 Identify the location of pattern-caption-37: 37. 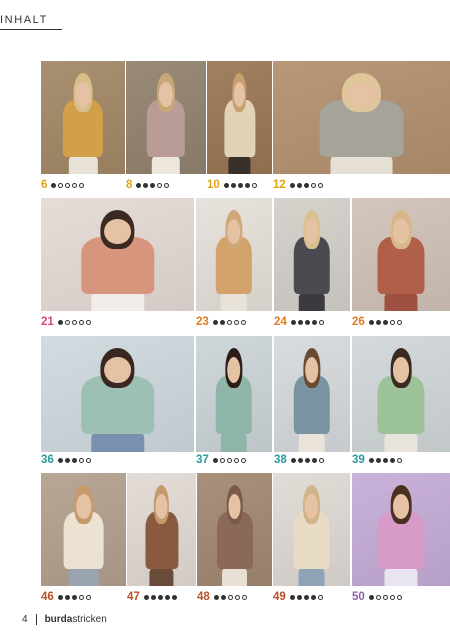
(221, 460).